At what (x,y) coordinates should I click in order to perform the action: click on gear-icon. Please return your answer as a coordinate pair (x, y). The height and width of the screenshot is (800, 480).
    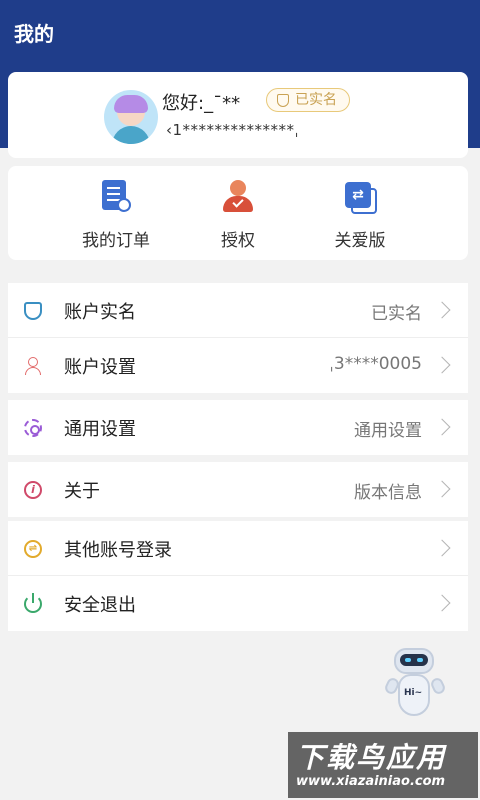
    Looking at the image, I should click on (33, 428).